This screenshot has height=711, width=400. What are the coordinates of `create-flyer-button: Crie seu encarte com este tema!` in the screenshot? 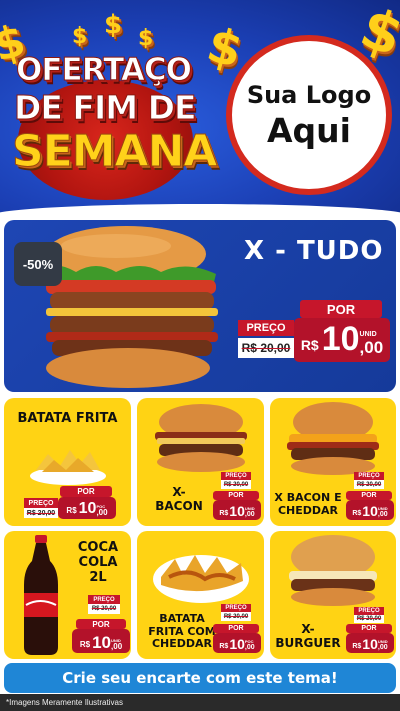 It's located at (200, 678).